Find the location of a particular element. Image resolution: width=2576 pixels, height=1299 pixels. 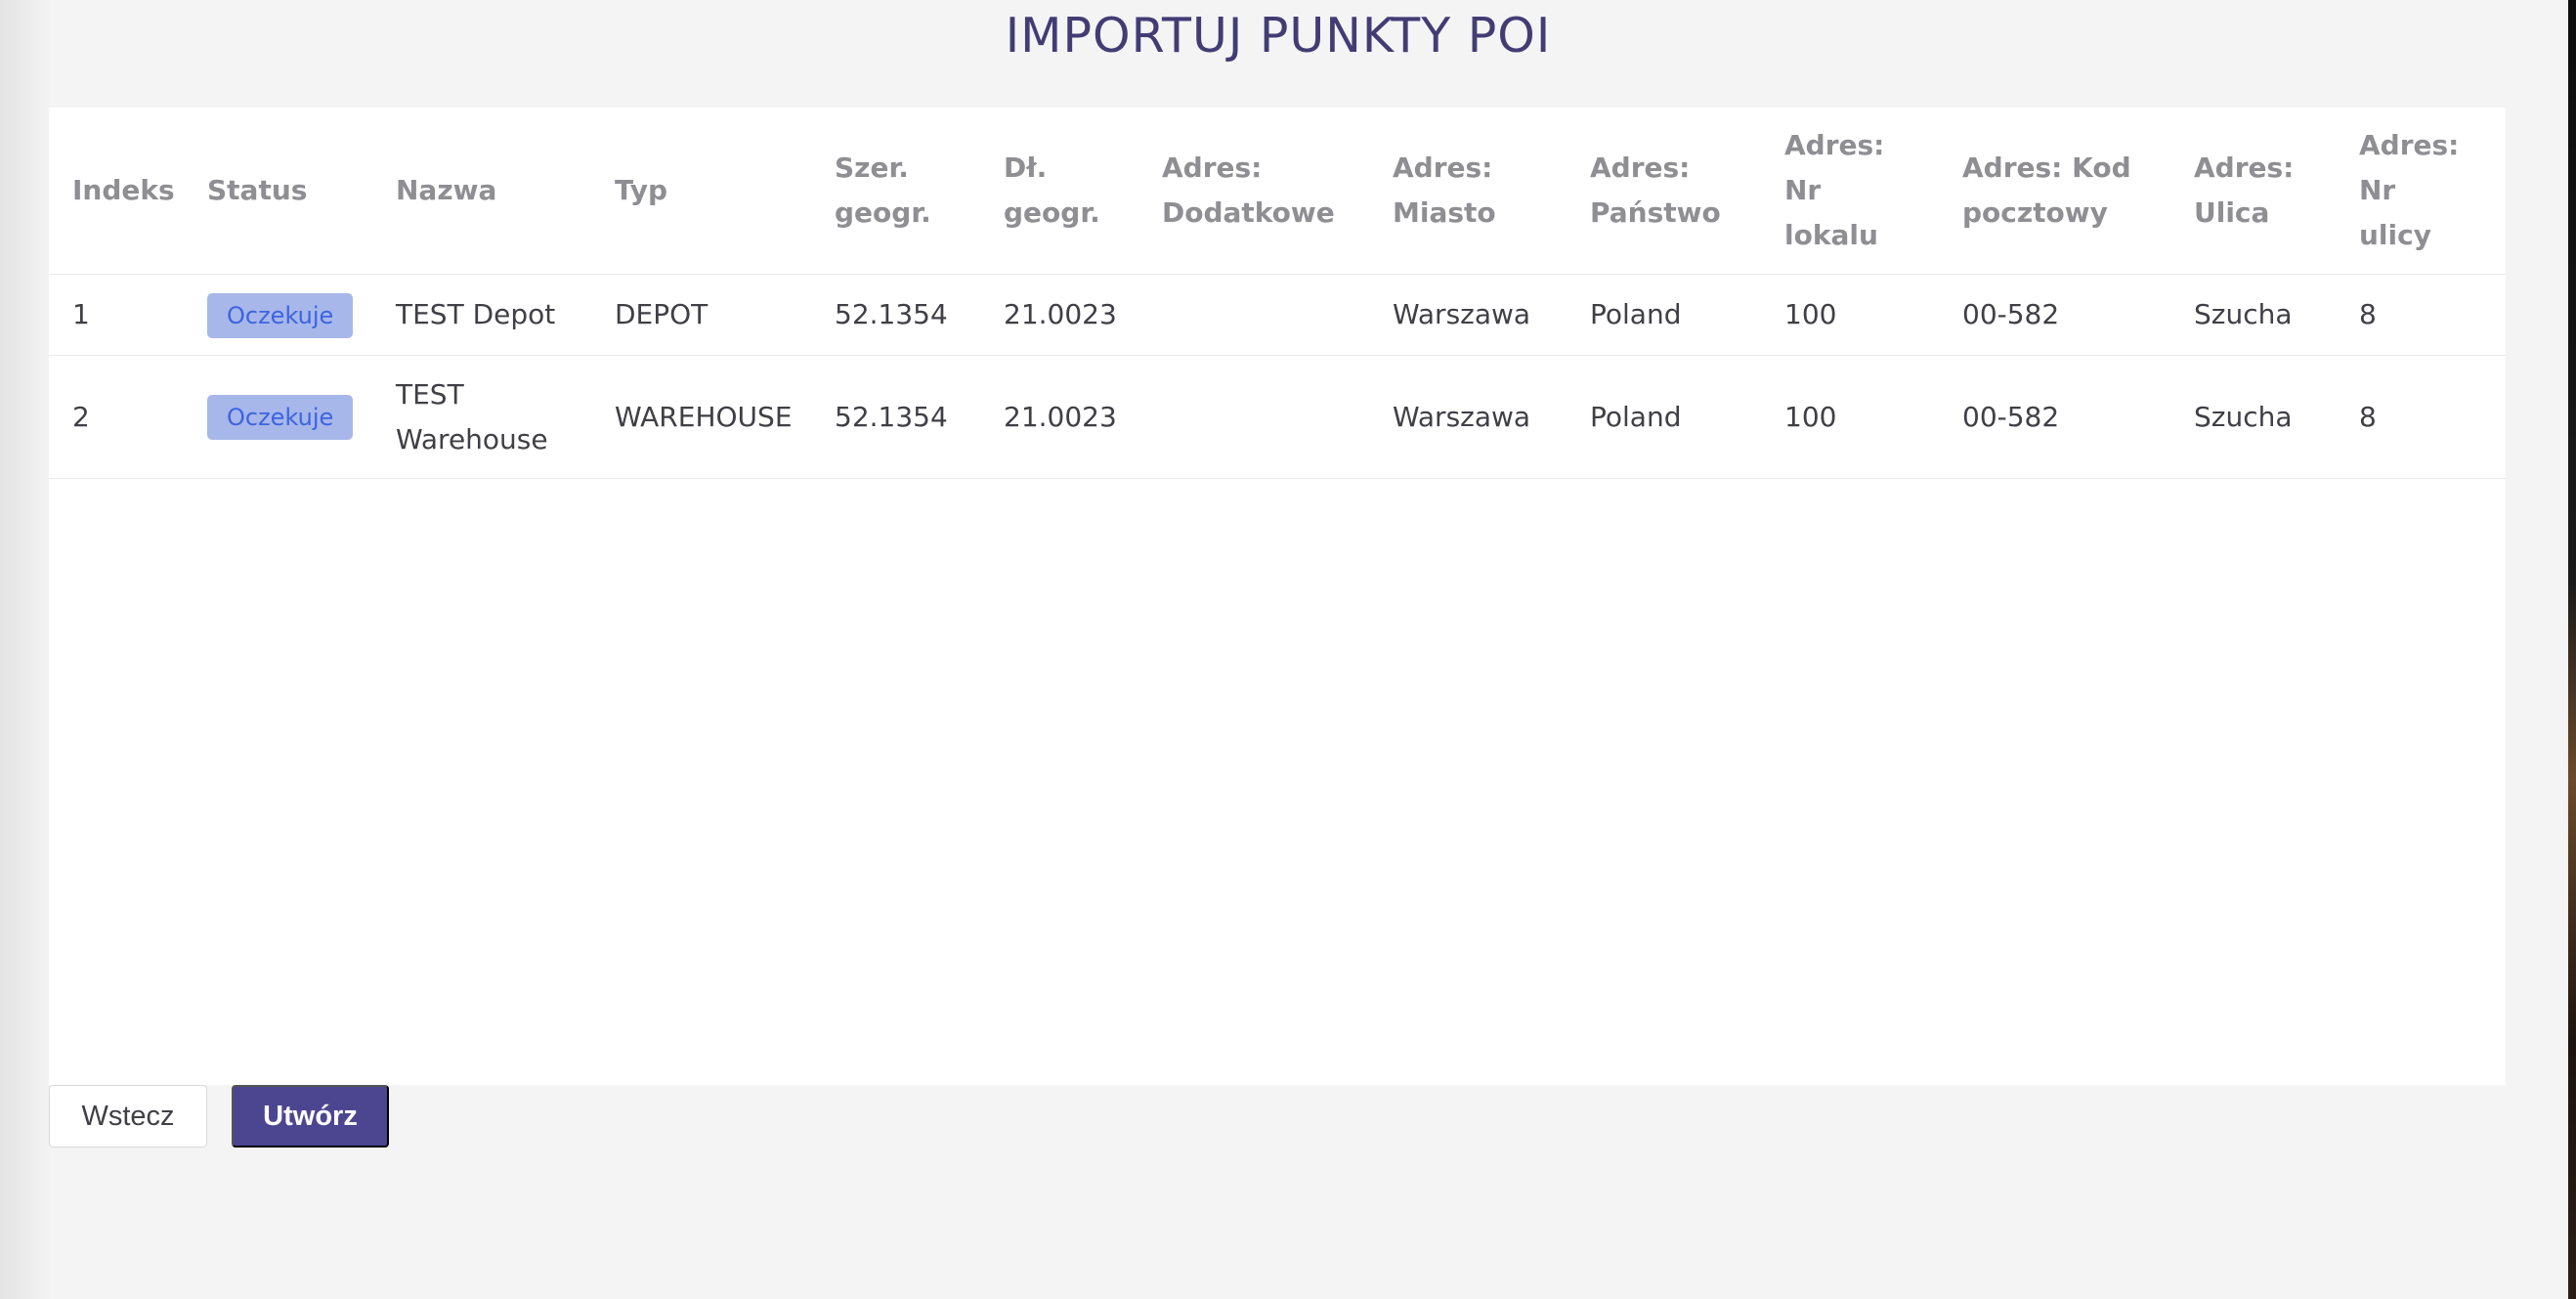

right-edge-strip is located at coordinates (2572, 649).